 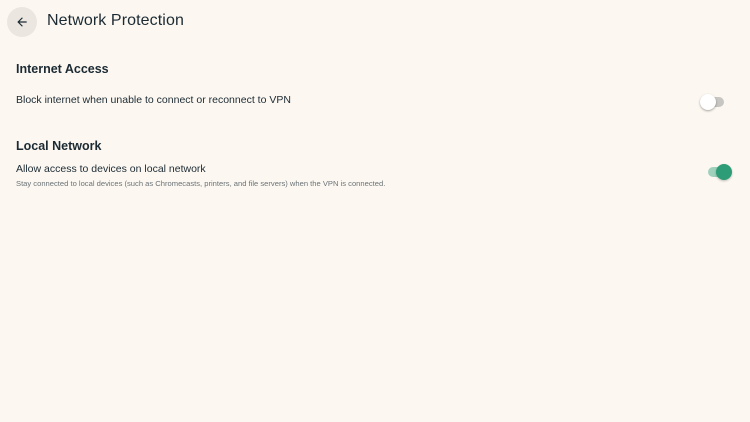 What do you see at coordinates (115, 20) in the screenshot?
I see `page-title: Network Protection` at bounding box center [115, 20].